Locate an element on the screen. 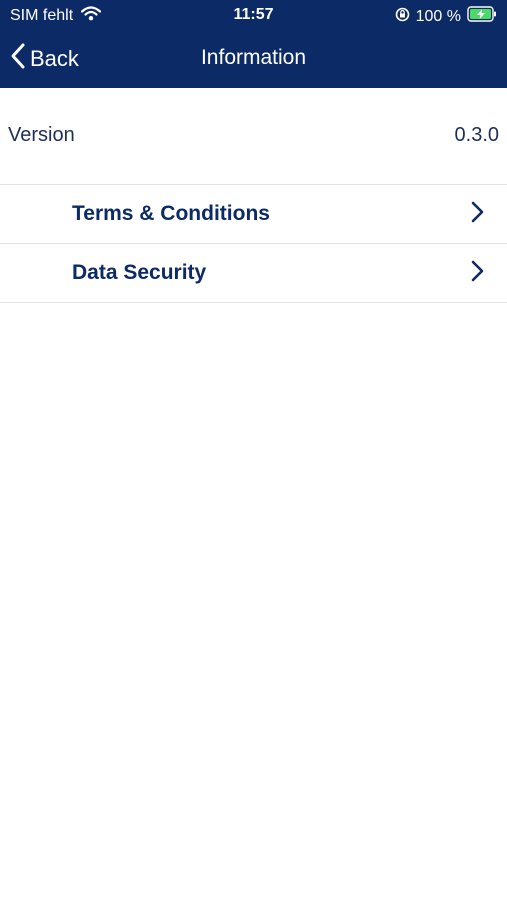 The image size is (507, 900). back-button: Back is located at coordinates (44, 59).